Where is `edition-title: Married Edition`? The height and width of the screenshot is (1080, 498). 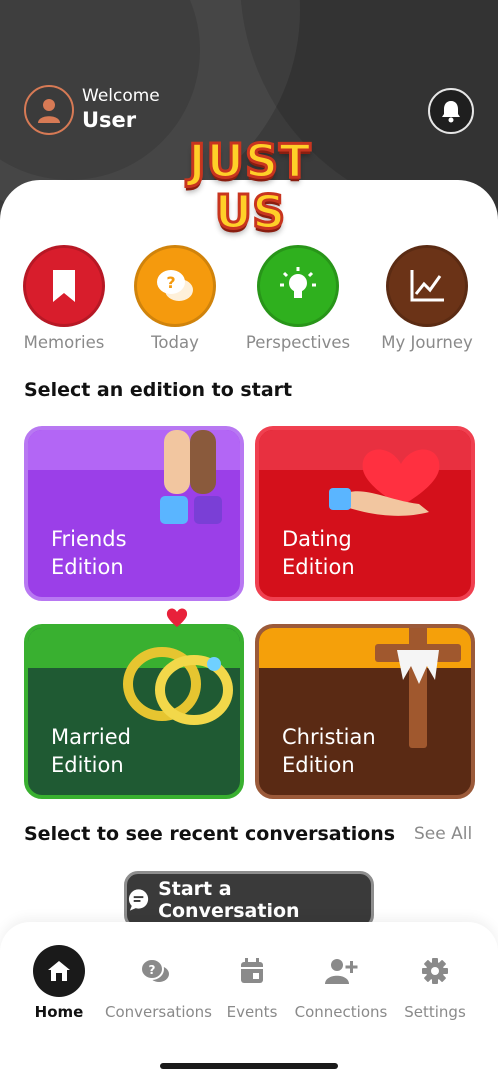 edition-title: Married Edition is located at coordinates (91, 751).